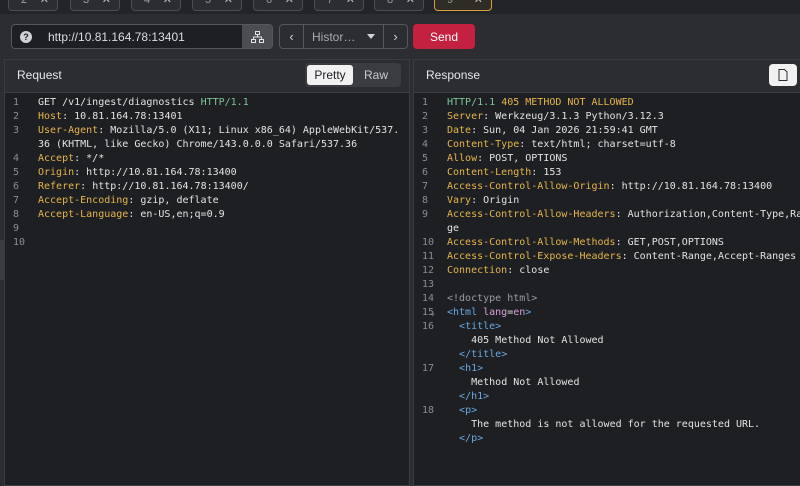 The height and width of the screenshot is (486, 800). I want to click on line-number: 11, so click(428, 256).